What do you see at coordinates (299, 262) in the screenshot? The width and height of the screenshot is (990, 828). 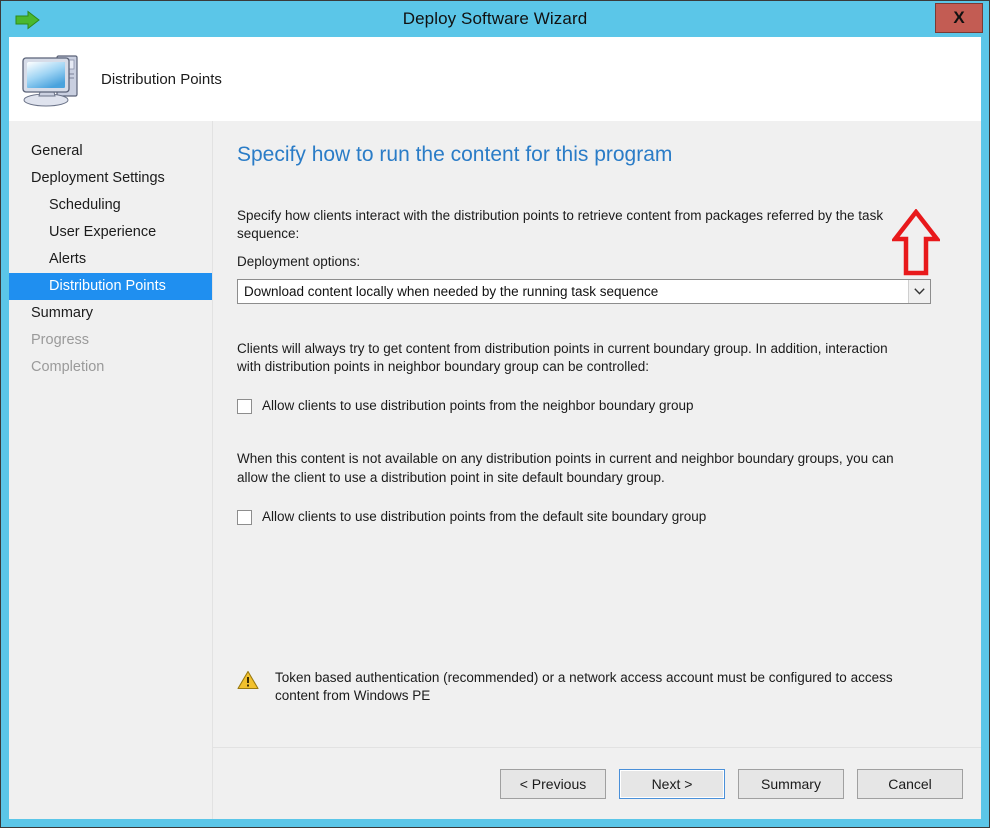 I see `deployment-options-label: Deployment options:` at bounding box center [299, 262].